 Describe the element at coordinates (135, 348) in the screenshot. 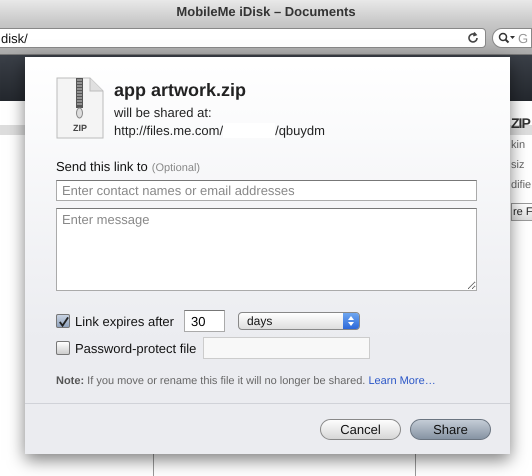

I see `password-label: Password-protect file` at that location.